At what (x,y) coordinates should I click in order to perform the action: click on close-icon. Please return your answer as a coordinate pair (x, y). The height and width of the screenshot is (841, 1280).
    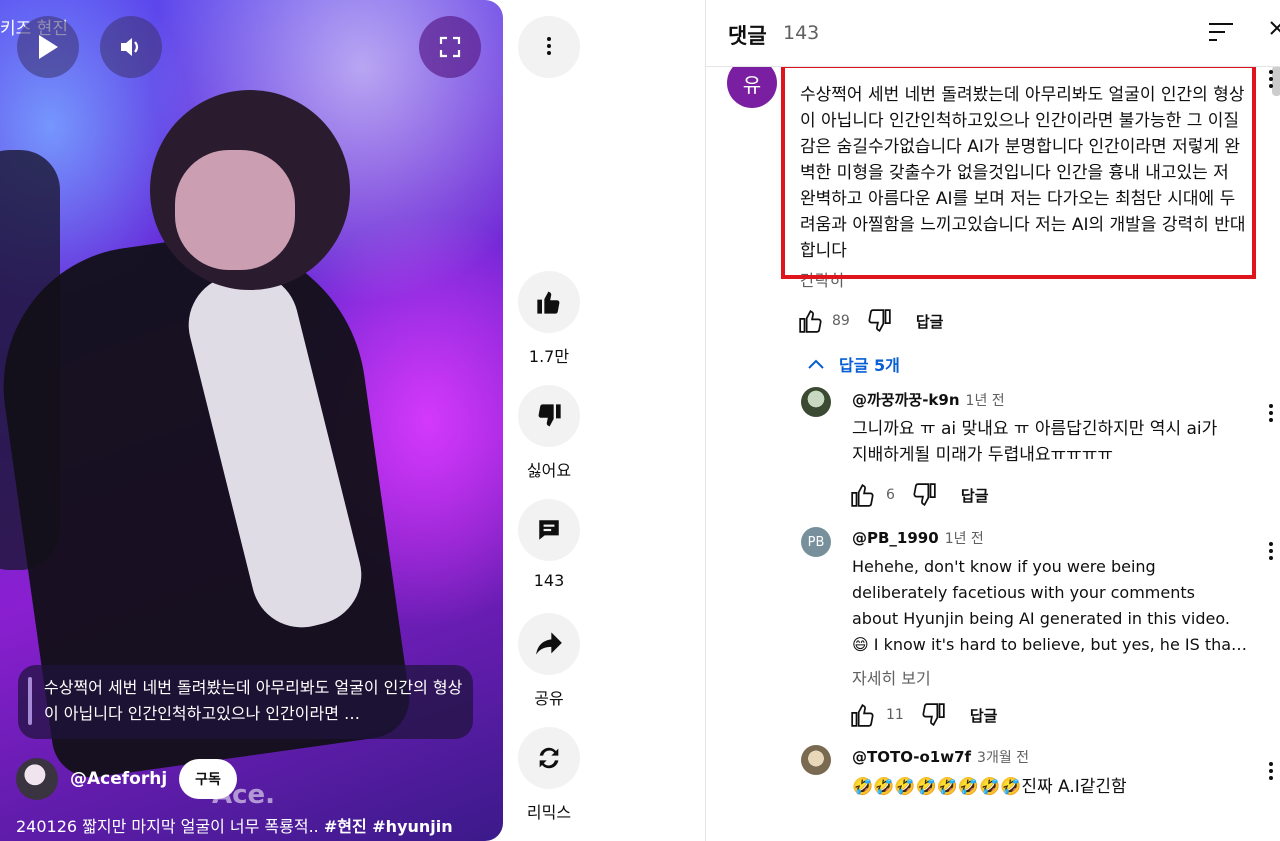
    Looking at the image, I should click on (1274, 31).